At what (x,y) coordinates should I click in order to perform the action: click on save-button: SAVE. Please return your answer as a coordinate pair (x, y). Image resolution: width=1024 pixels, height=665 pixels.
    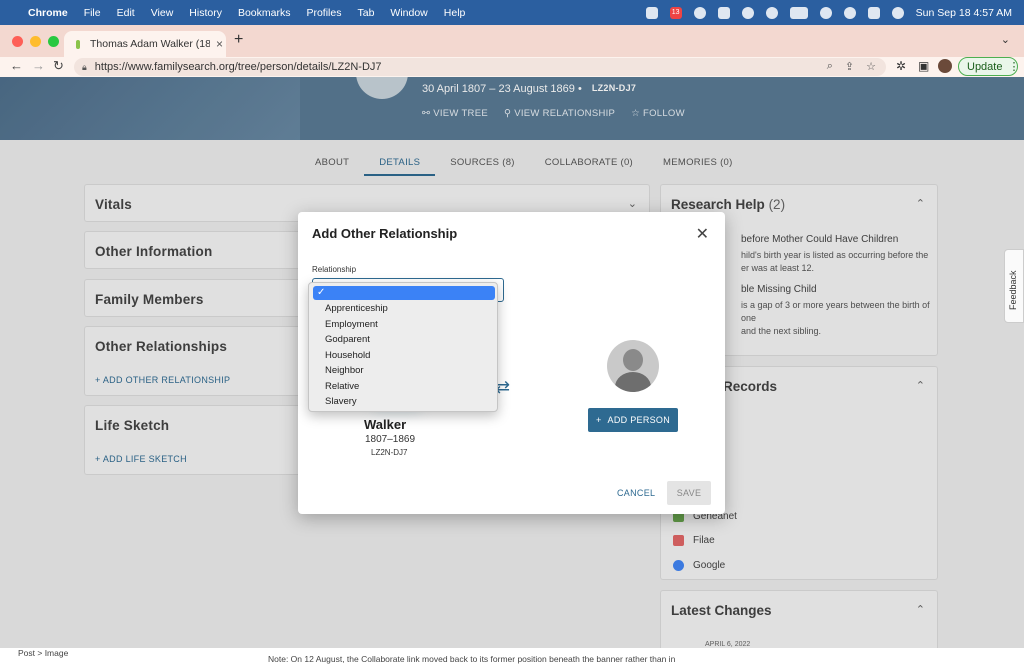
    Looking at the image, I should click on (689, 493).